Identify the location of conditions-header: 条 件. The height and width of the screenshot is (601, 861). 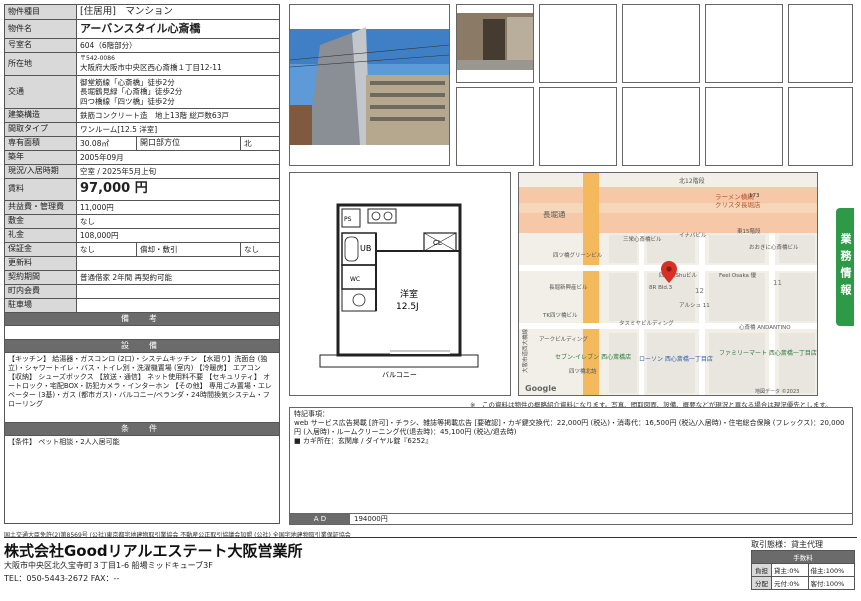
(142, 428).